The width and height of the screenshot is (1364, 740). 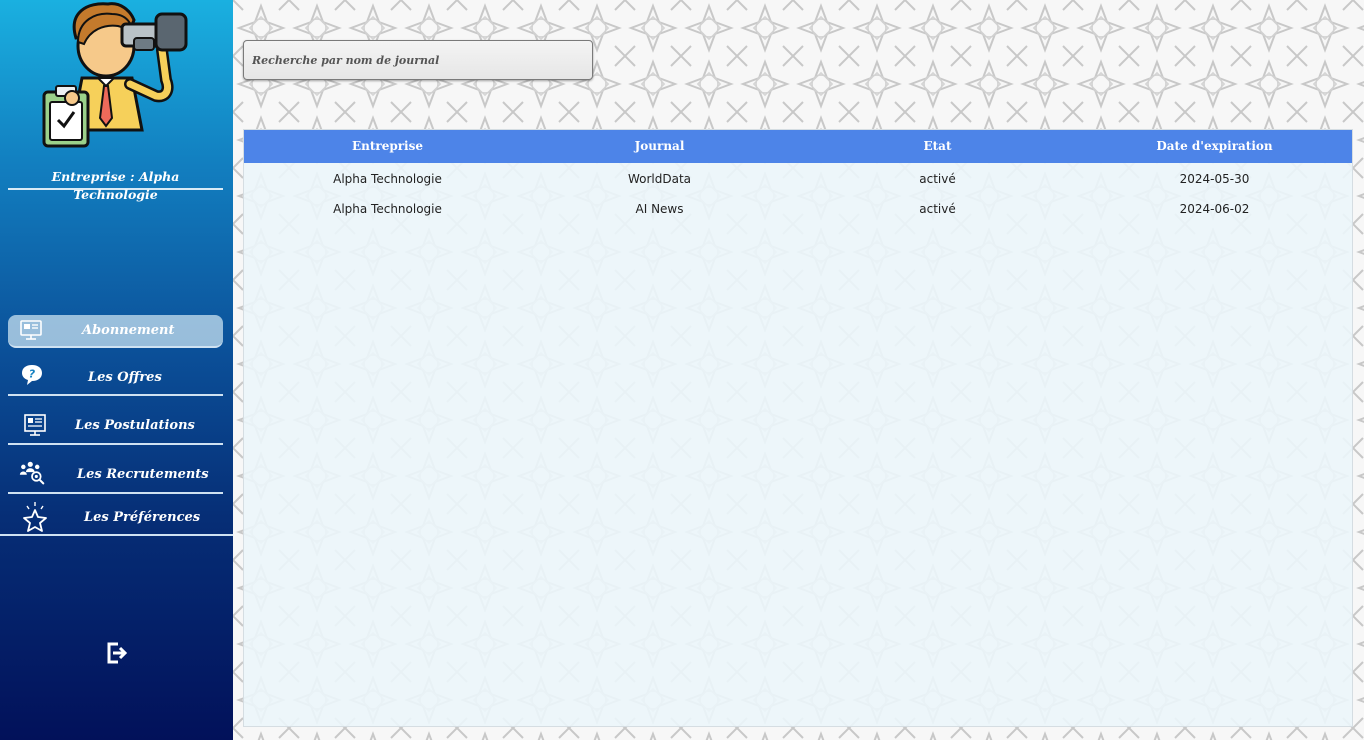 I want to click on company-name: Entreprise : Alpha Technologie, so click(x=115, y=185).